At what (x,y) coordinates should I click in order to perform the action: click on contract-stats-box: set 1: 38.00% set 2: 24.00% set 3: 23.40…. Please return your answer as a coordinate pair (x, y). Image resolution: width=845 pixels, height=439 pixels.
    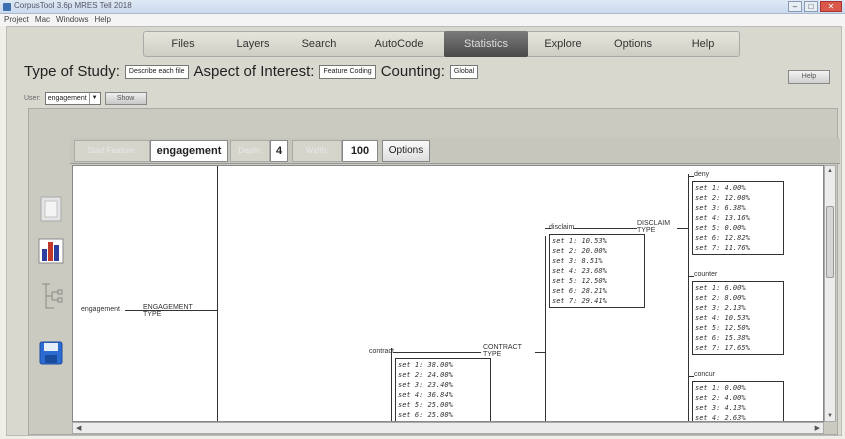
    Looking at the image, I should click on (443, 389).